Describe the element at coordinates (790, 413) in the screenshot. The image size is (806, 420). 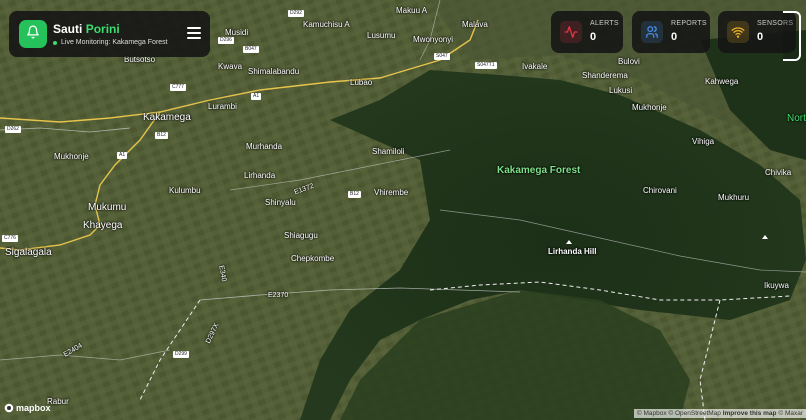
I see `attribution-maxar-link: © Maxar` at that location.